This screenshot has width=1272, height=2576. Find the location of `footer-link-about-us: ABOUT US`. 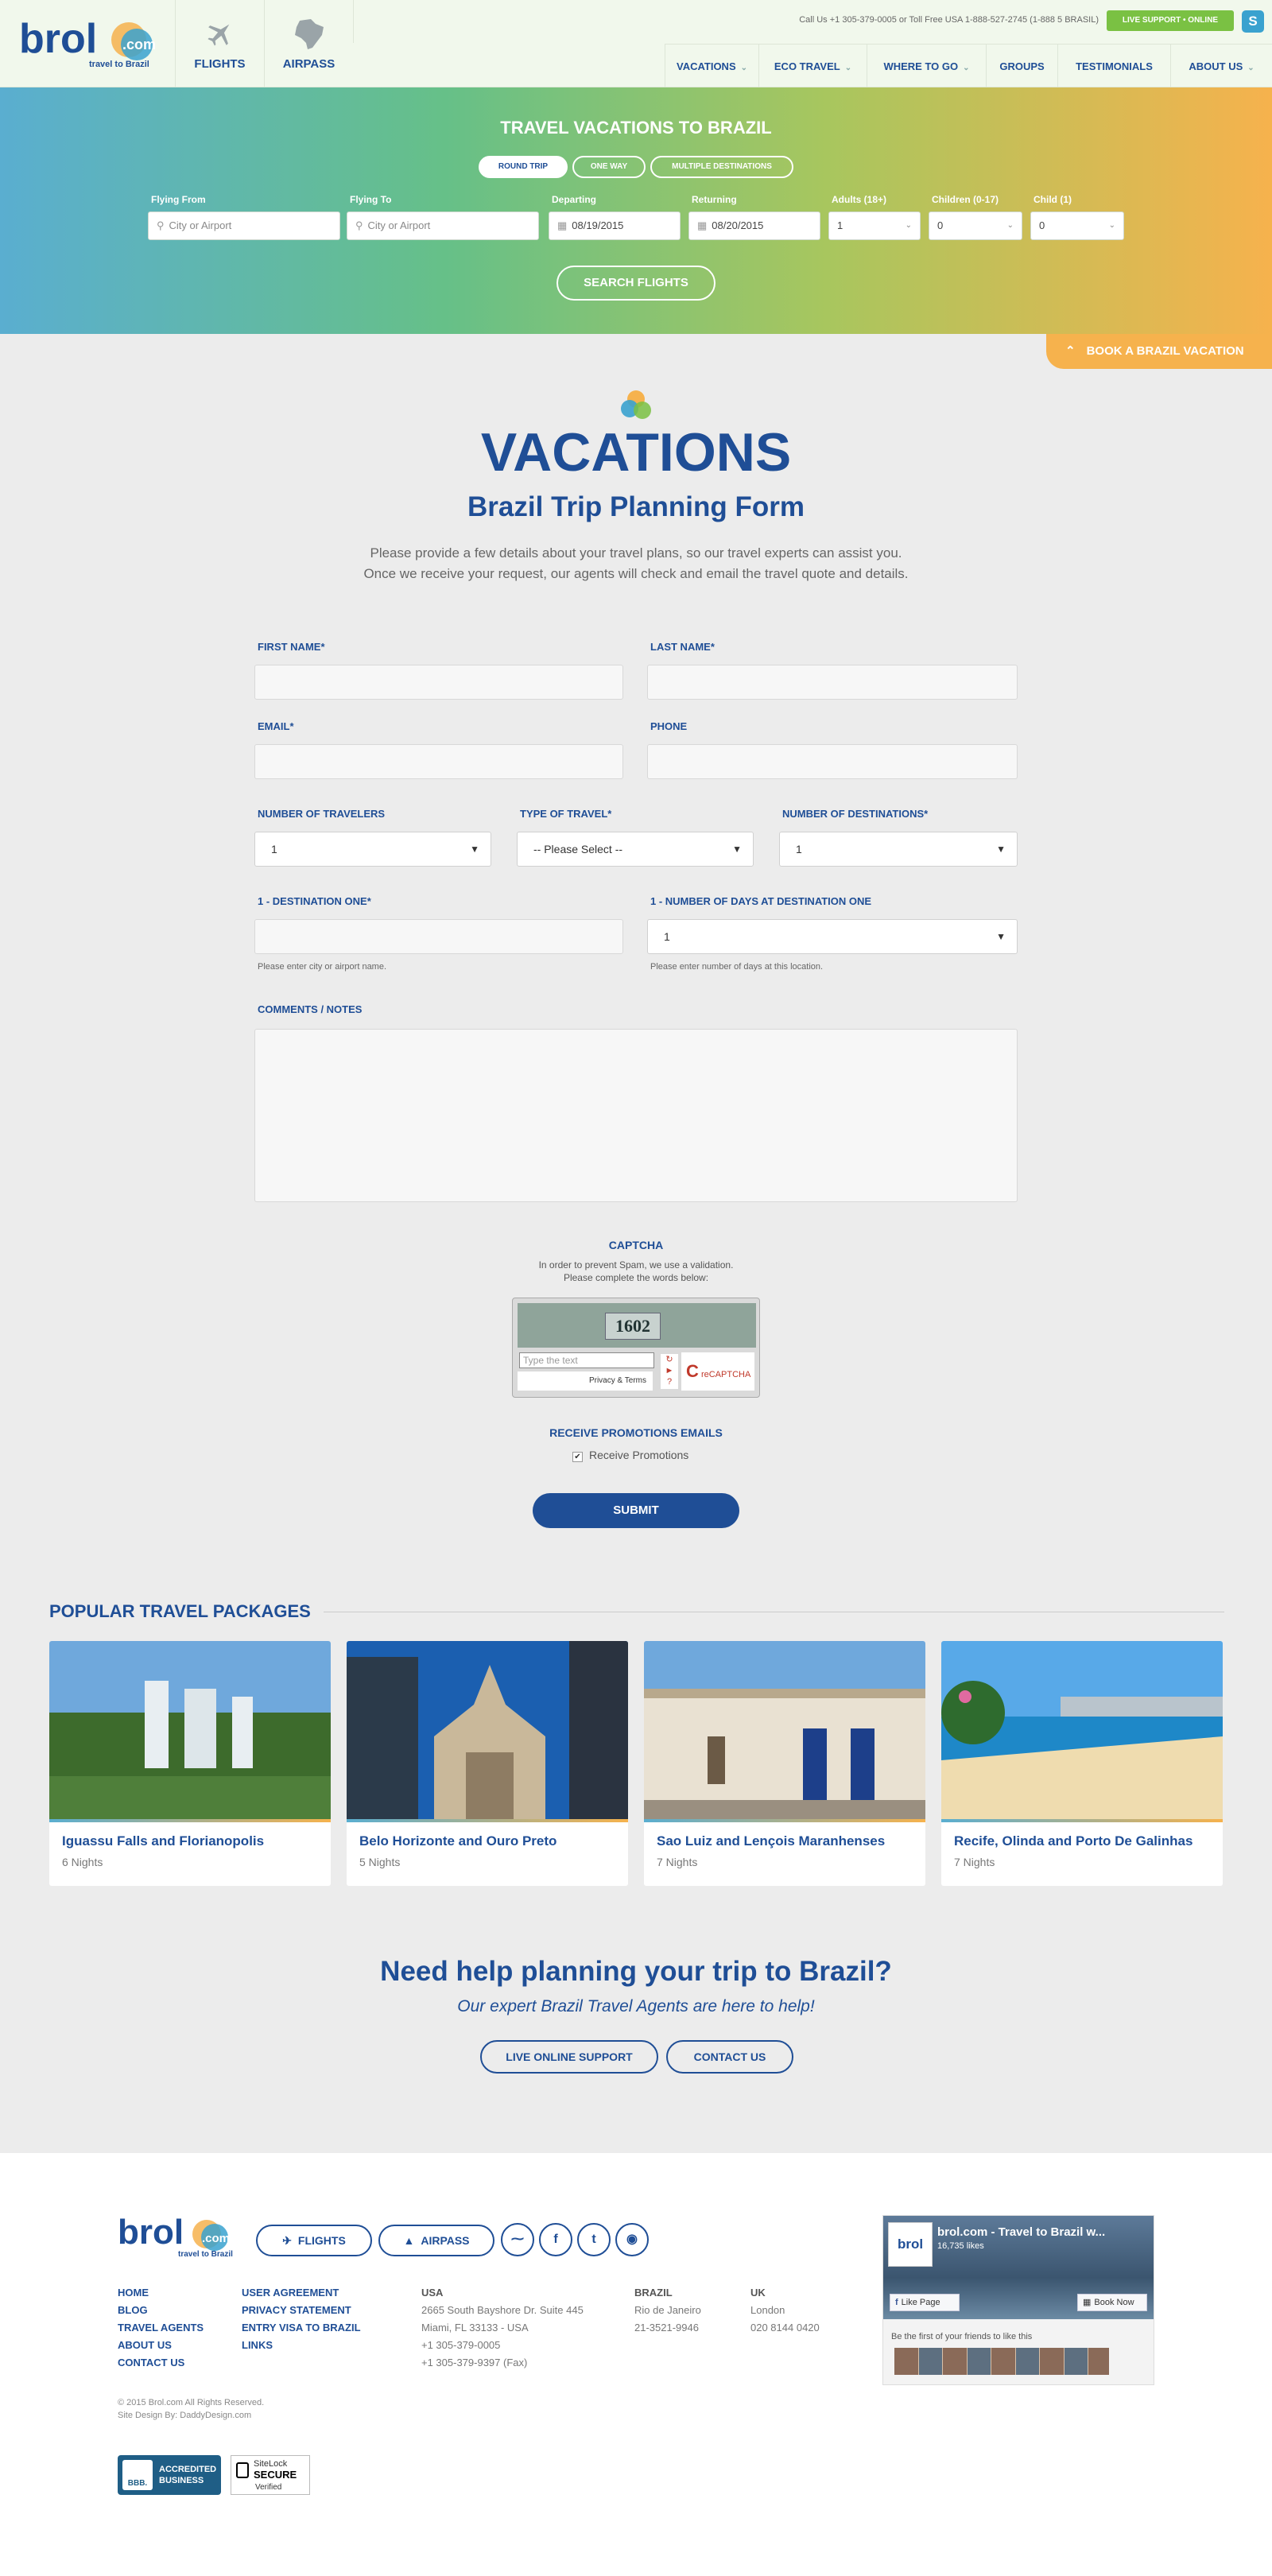

footer-link-about-us: ABOUT US is located at coordinates (145, 2345).